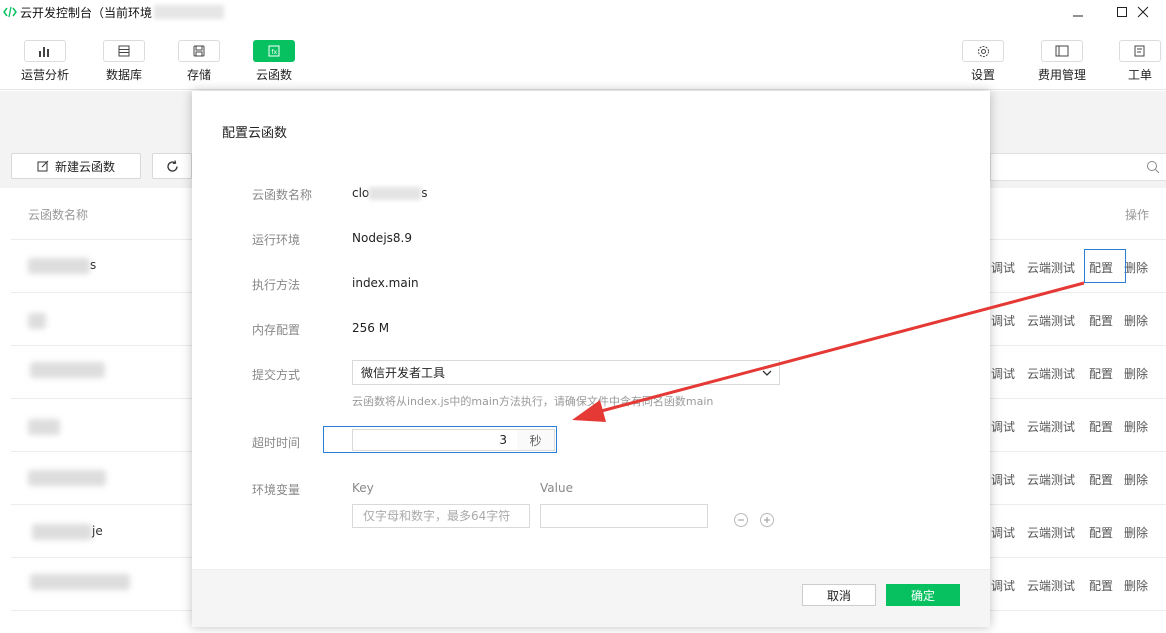 The height and width of the screenshot is (633, 1166). Describe the element at coordinates (97, 531) in the screenshot. I see `row-name-fragment: je` at that location.